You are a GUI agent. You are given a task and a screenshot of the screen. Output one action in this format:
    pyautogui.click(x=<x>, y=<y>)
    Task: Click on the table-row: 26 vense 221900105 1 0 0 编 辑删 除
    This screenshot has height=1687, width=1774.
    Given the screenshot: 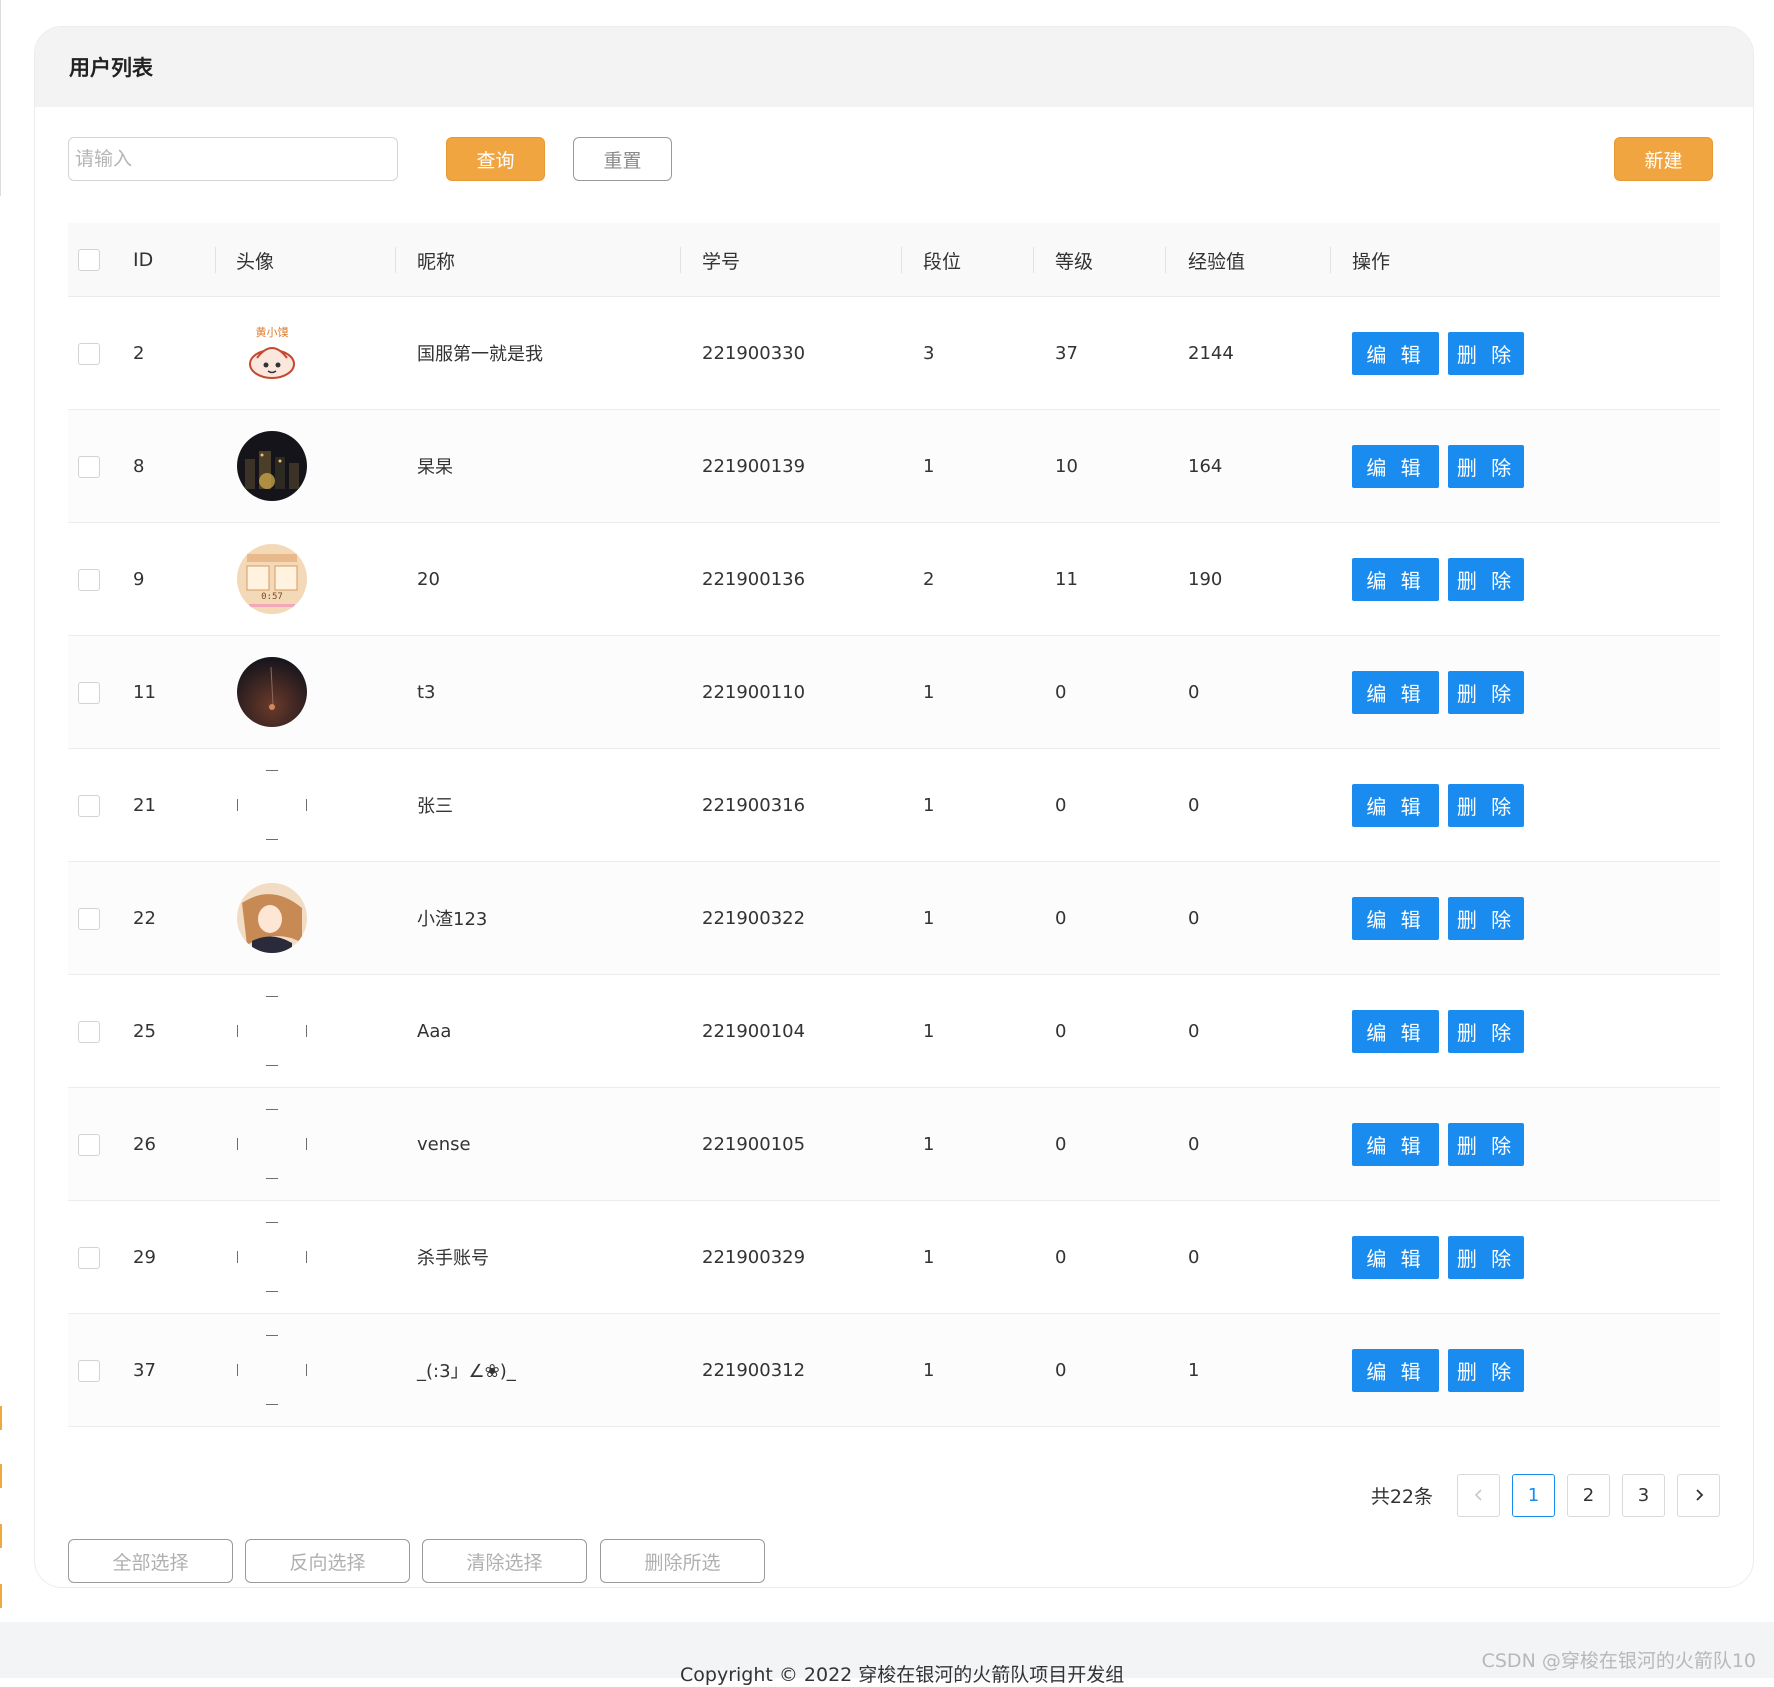 What is the action you would take?
    pyautogui.click(x=894, y=1144)
    